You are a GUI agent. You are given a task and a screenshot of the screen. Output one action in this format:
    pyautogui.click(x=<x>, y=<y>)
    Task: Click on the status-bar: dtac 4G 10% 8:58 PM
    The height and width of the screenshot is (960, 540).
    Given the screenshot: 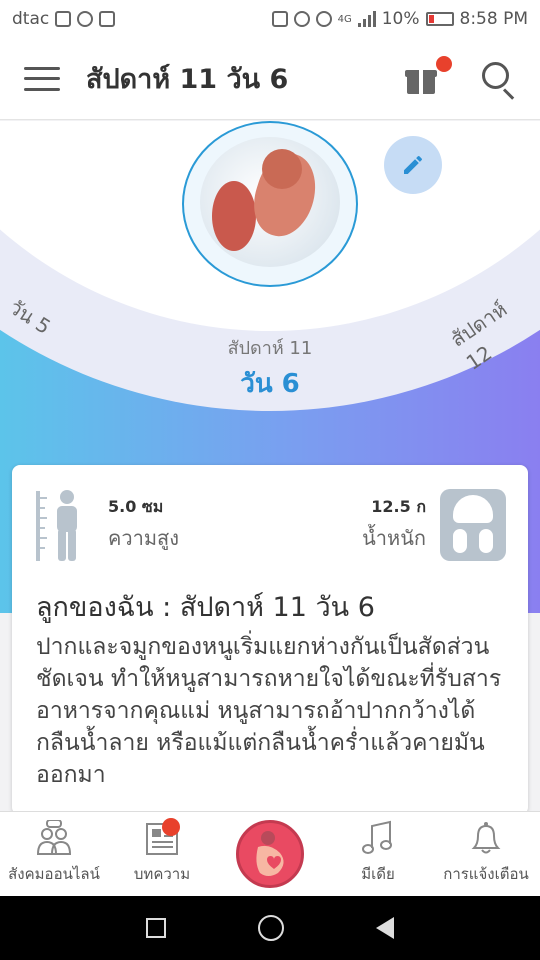 What is the action you would take?
    pyautogui.click(x=270, y=19)
    